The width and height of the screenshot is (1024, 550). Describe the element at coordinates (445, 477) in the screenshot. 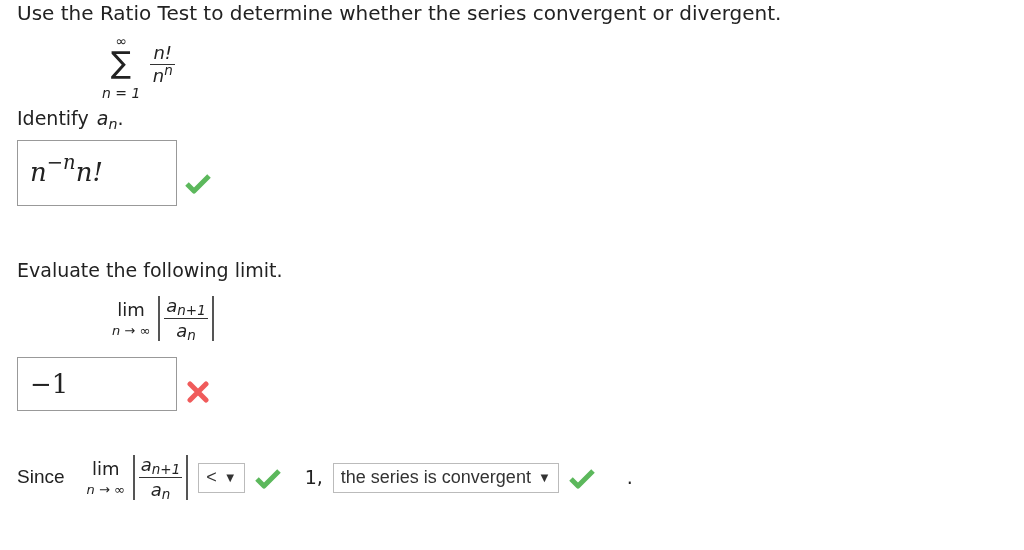

I see `verdict-dropdown: the series is convergent ▼` at that location.